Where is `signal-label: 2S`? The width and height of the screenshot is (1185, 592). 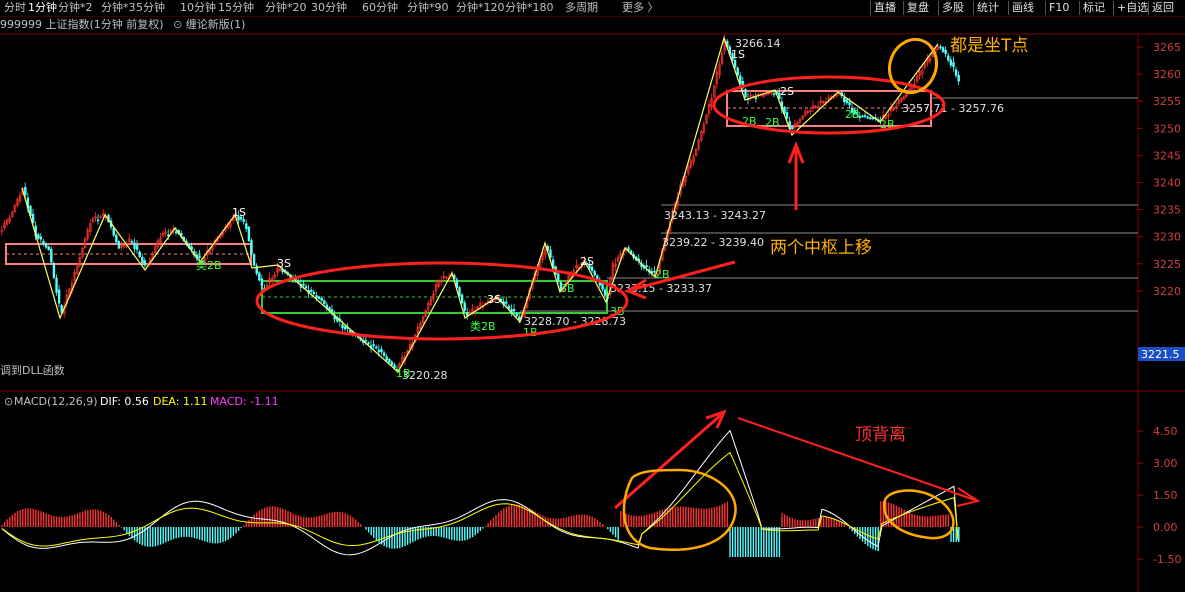
signal-label: 2S is located at coordinates (587, 261).